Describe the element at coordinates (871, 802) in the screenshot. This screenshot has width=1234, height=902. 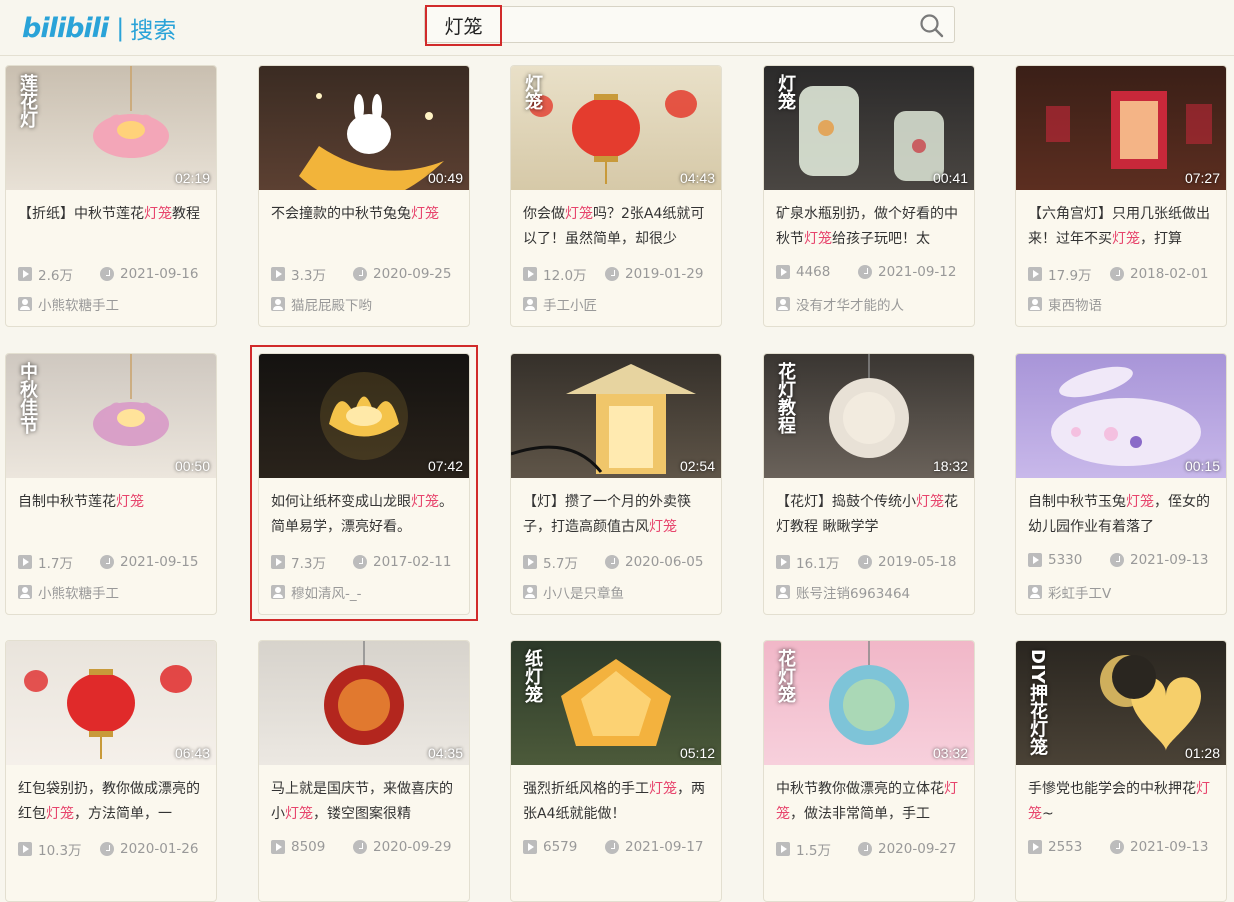
I see `video-title: 中秋节教你做漂亮的立体花灯笼，做法非常简单，手工` at that location.